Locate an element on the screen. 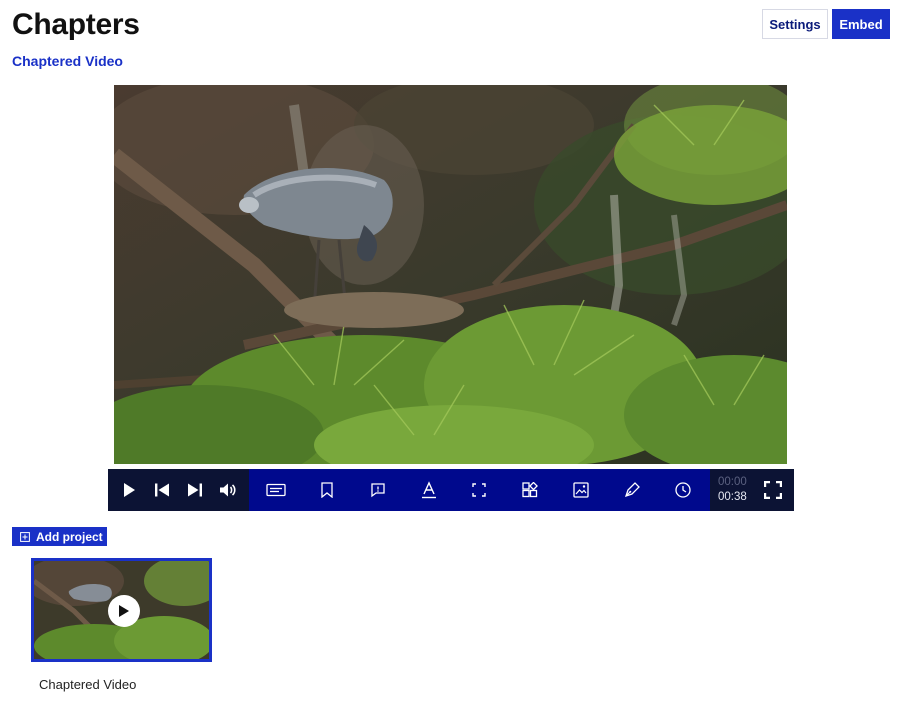  add-icon is located at coordinates (25, 536).